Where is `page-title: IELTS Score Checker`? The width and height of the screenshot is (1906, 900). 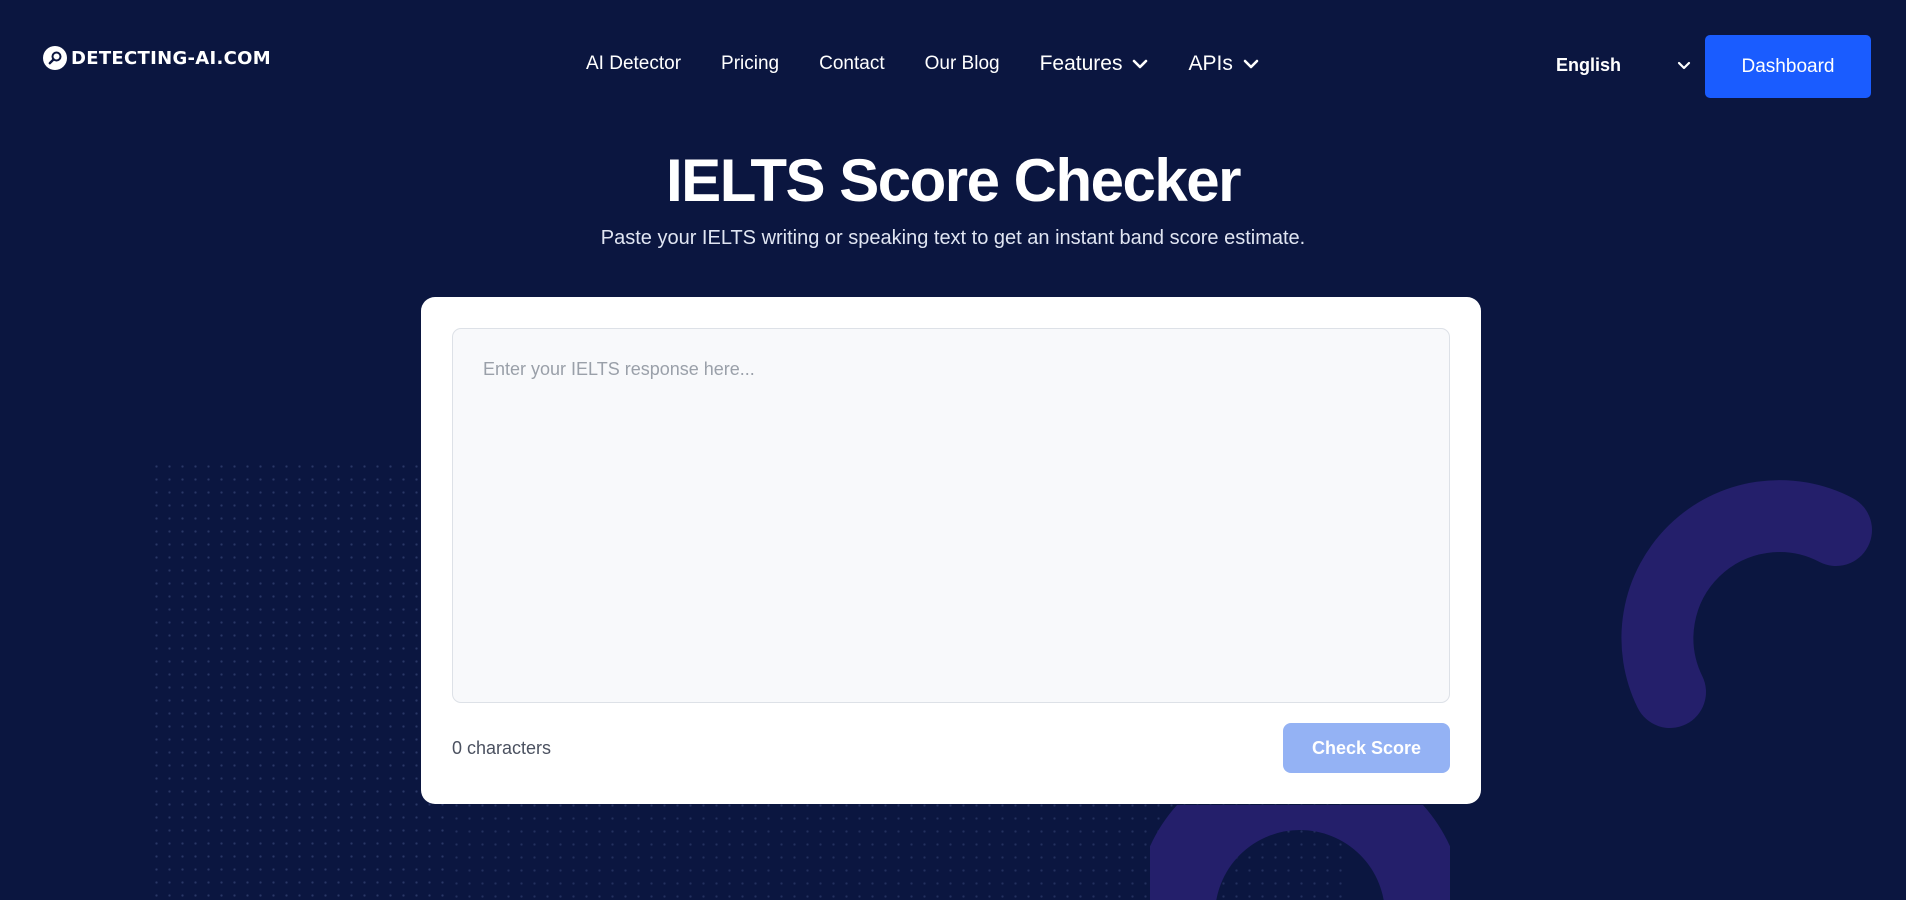 page-title: IELTS Score Checker is located at coordinates (953, 180).